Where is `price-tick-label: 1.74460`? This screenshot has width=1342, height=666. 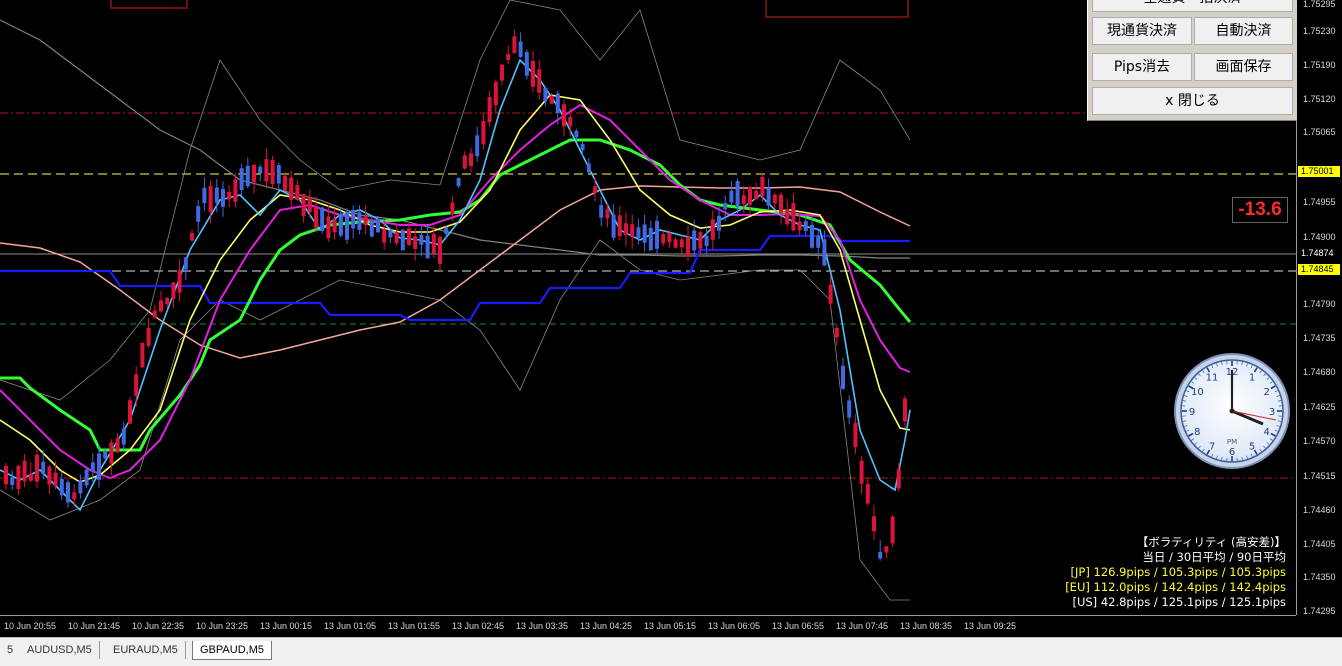 price-tick-label: 1.74460 is located at coordinates (1319, 510).